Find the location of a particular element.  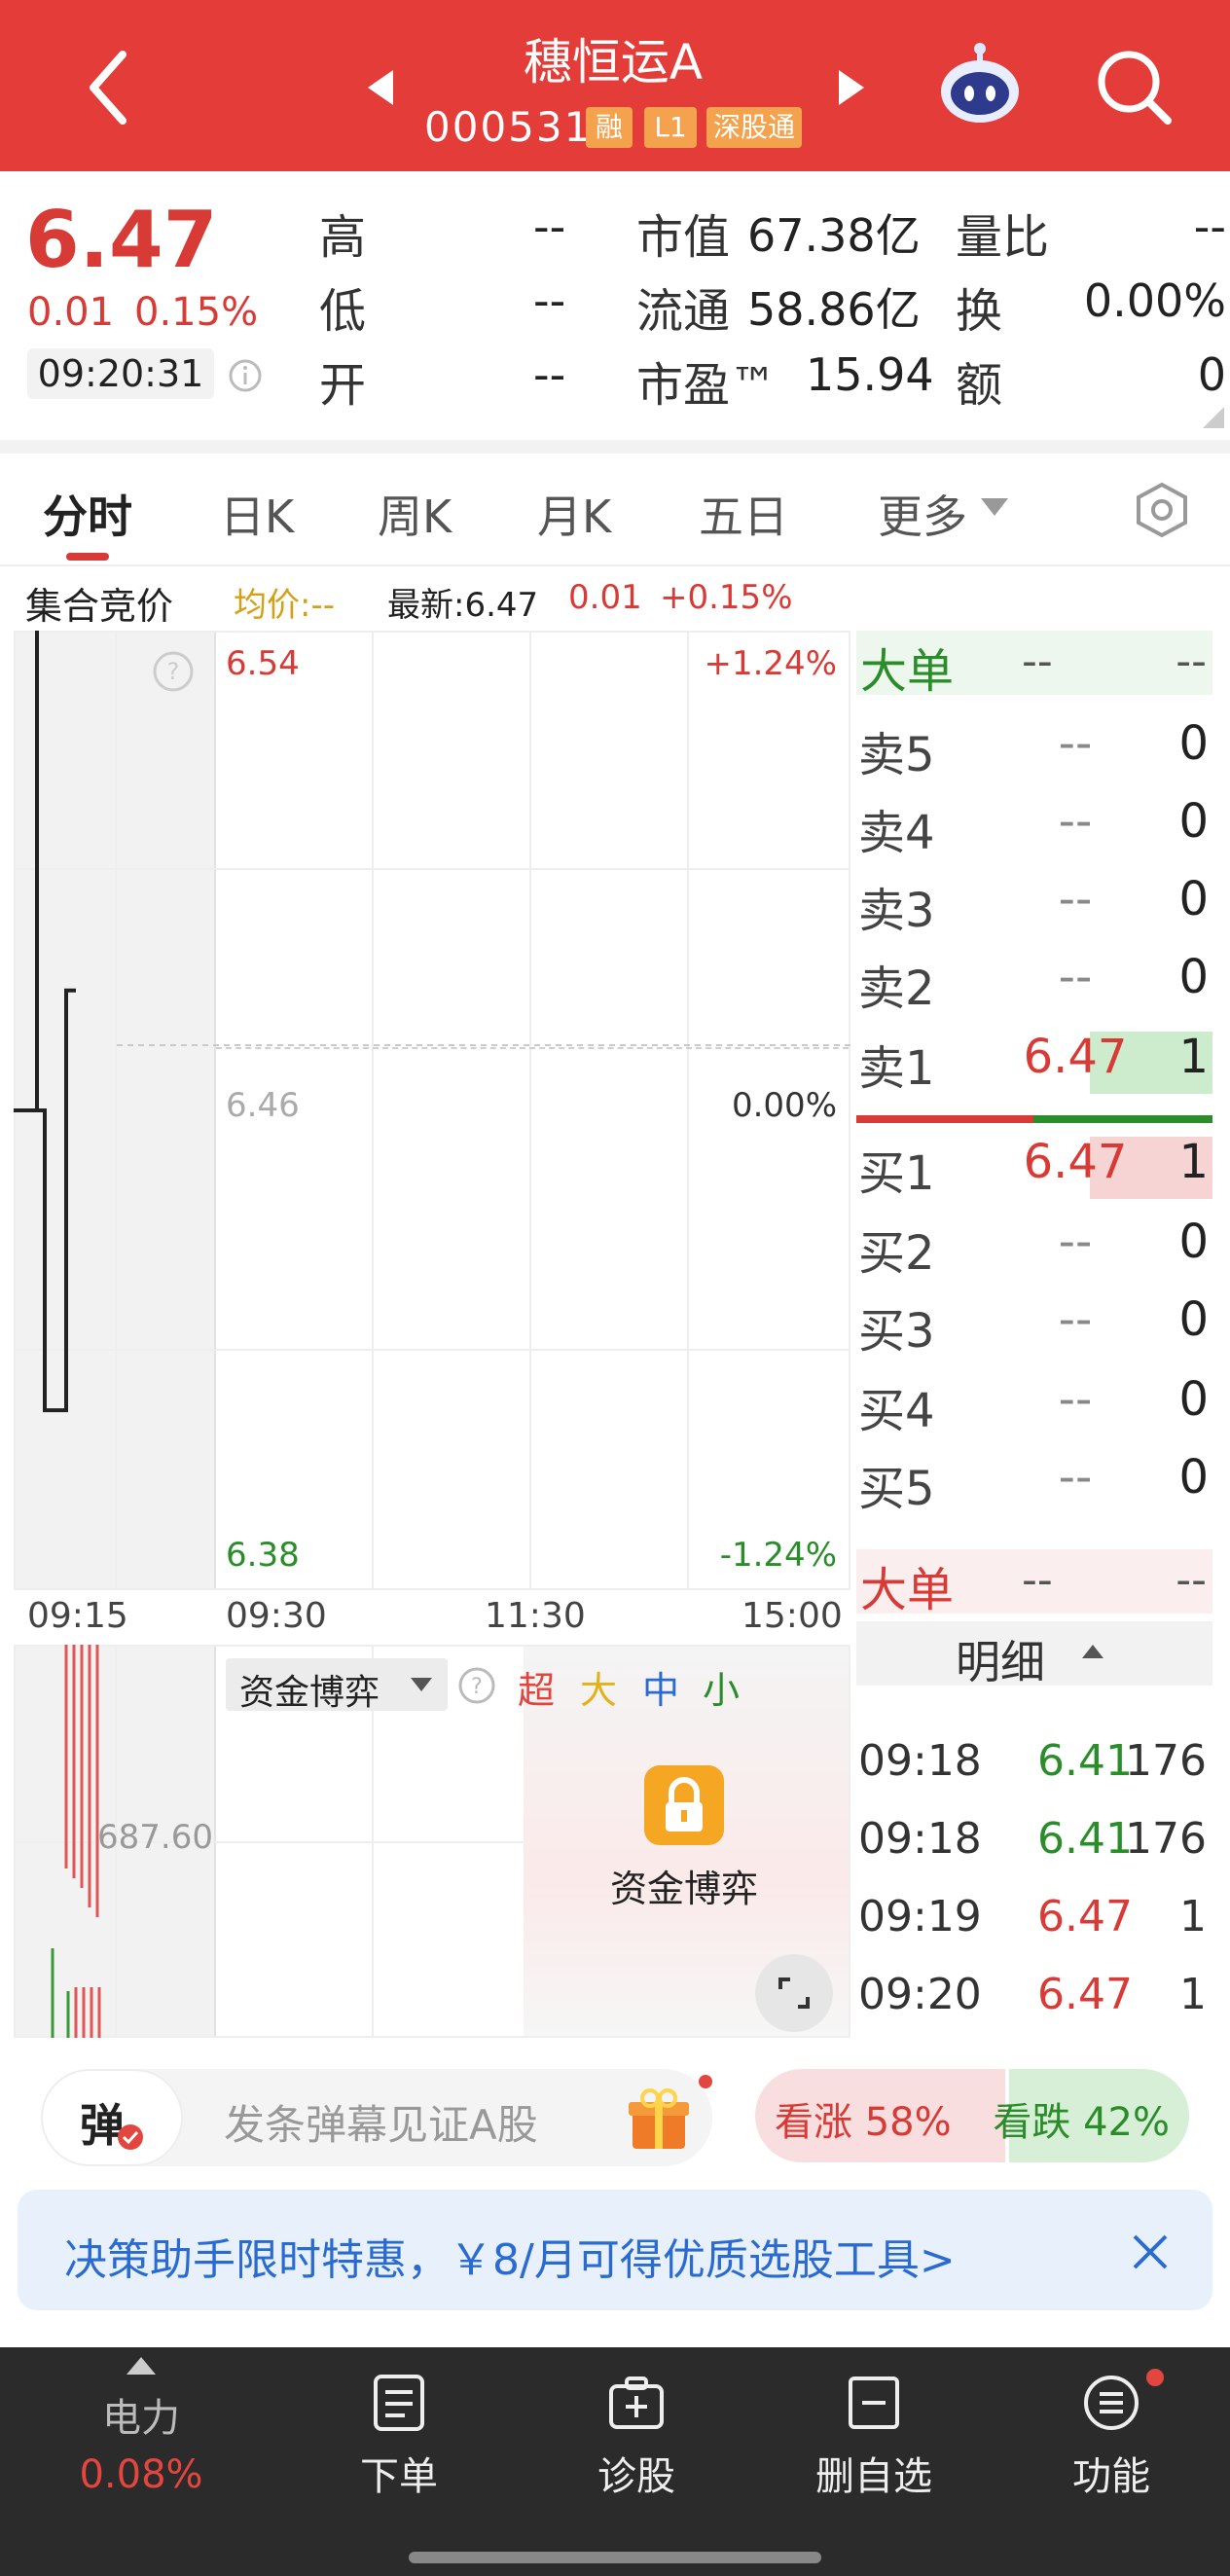

bid-label: 买1 is located at coordinates (896, 1173).